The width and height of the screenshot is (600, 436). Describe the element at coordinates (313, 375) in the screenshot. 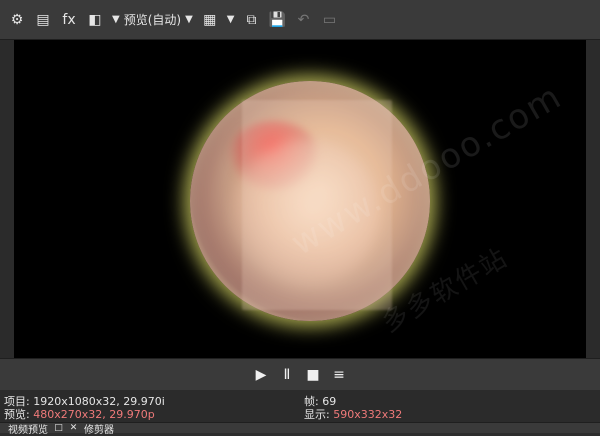

I see `stop-icon: ■` at that location.